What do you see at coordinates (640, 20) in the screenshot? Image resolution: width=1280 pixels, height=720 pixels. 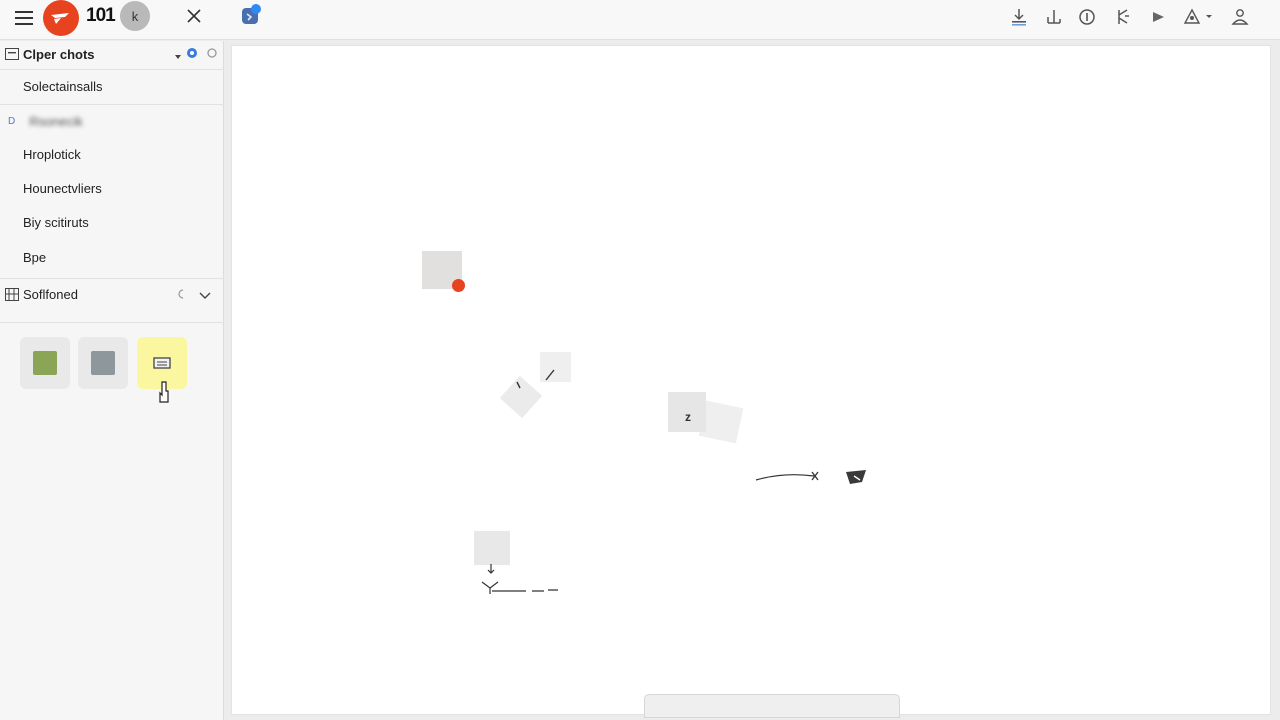 I see `top-toolbar: 101 k` at bounding box center [640, 20].